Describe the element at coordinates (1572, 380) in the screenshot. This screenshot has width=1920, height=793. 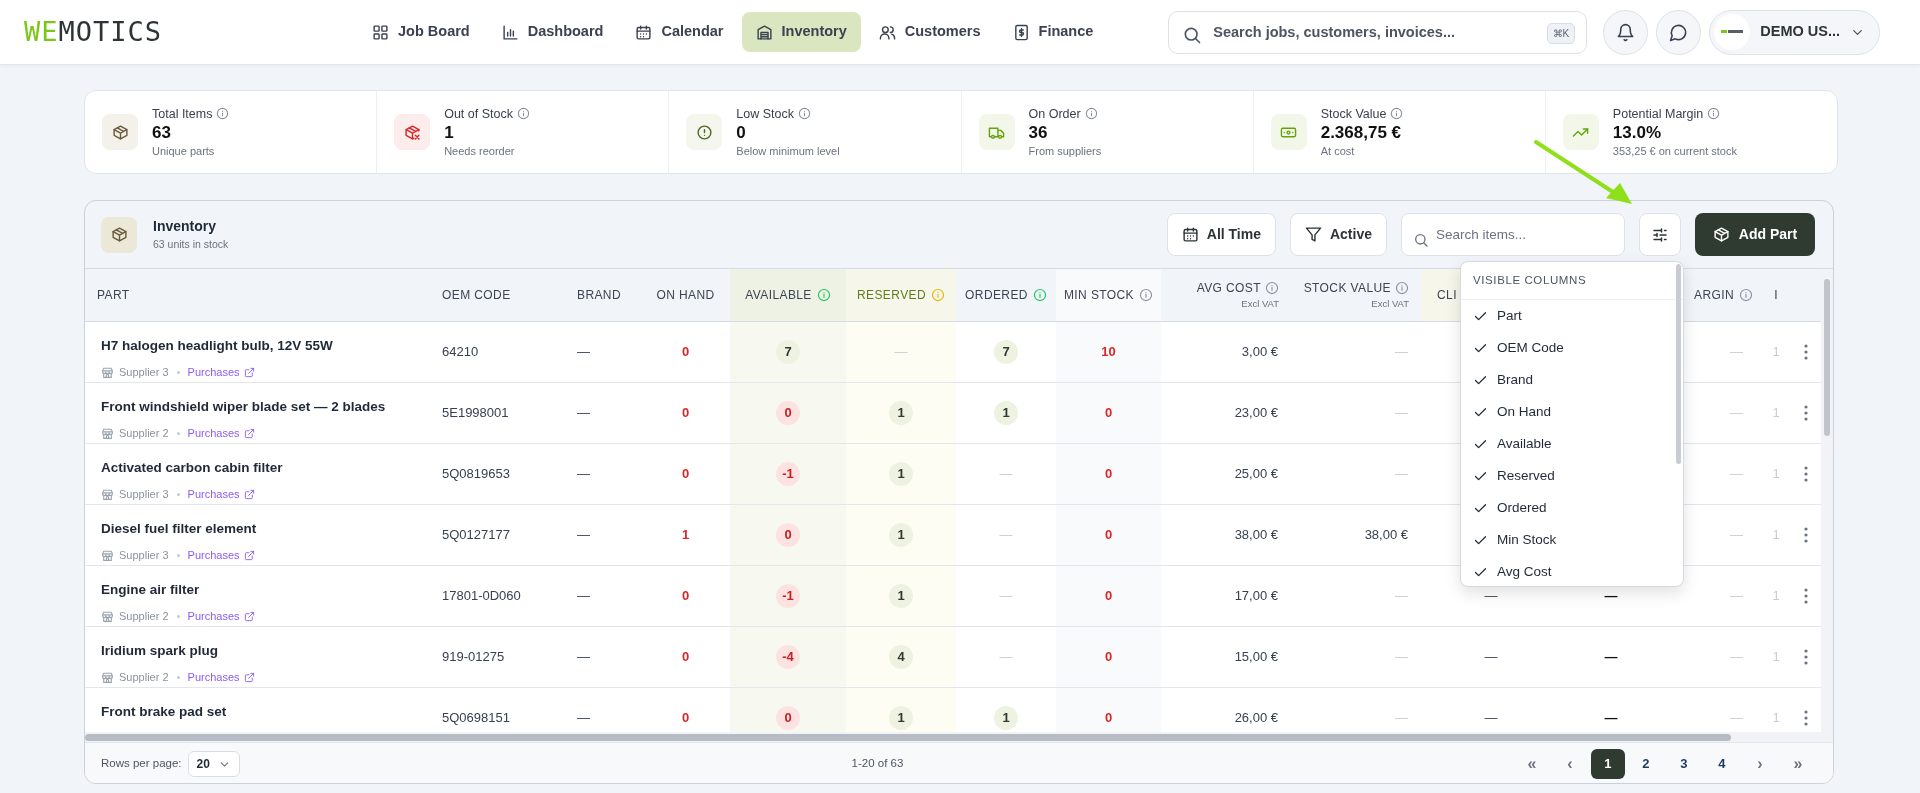
I see `column-toggle: Brand` at that location.